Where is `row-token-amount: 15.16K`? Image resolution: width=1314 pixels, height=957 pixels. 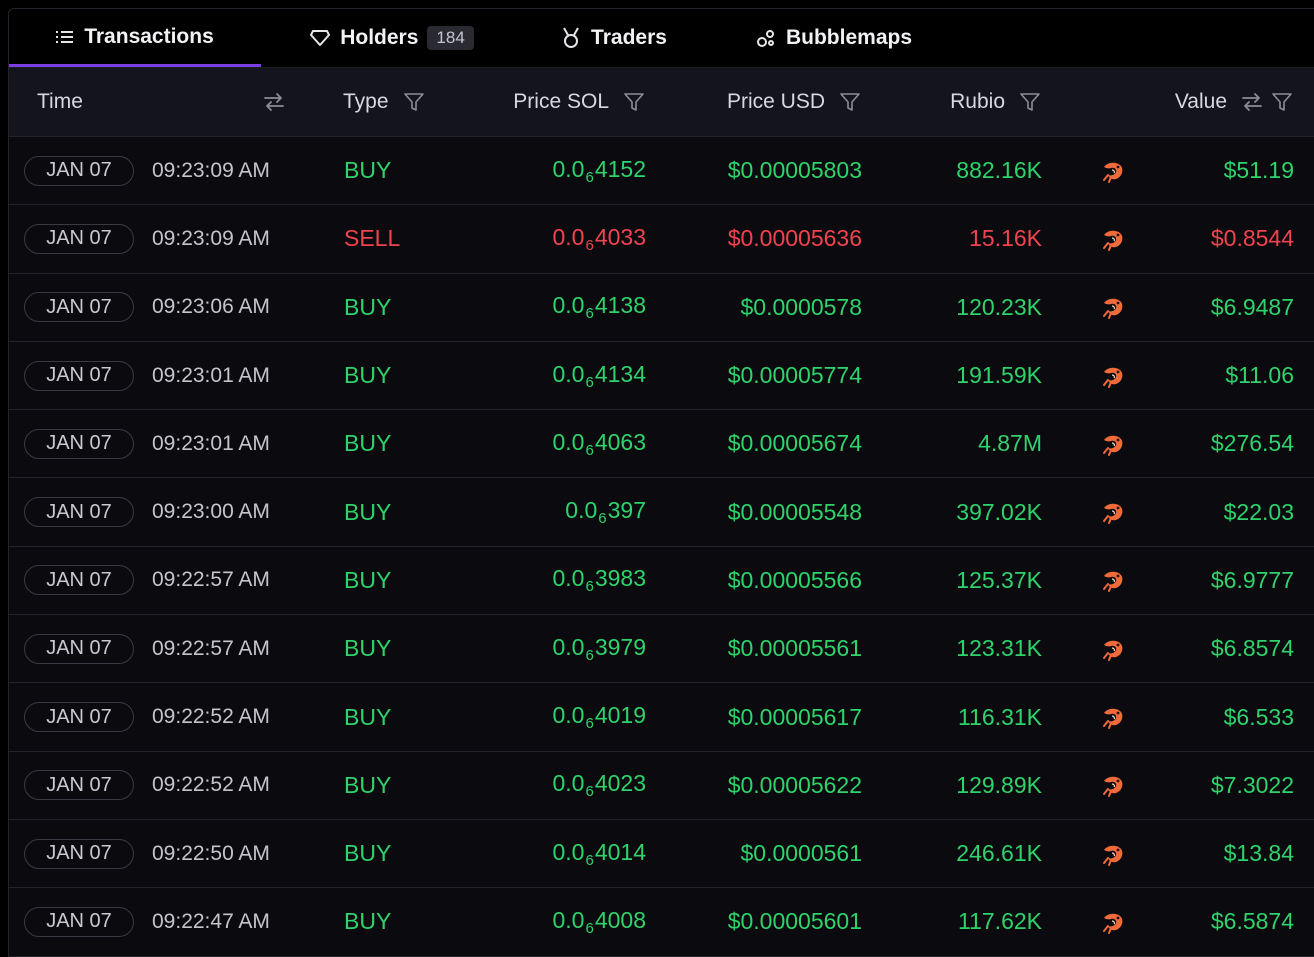 row-token-amount: 15.16K is located at coordinates (965, 238).